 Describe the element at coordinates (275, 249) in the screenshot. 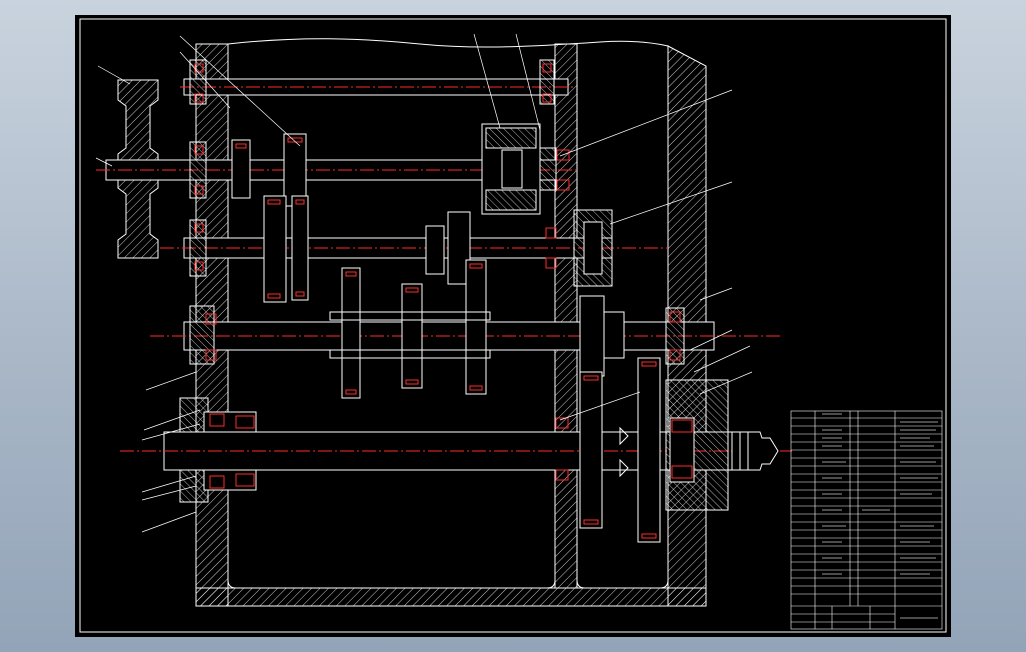

I see `shaft3-gear-a` at that location.